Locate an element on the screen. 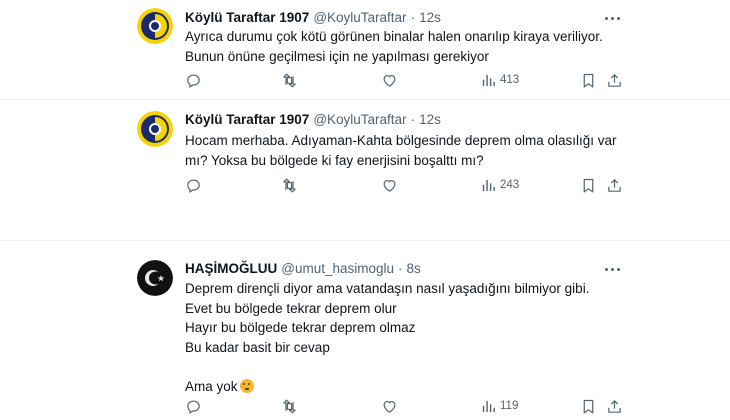 This screenshot has height=420, width=730. user-handle: @umut_hasimoglu is located at coordinates (337, 268).